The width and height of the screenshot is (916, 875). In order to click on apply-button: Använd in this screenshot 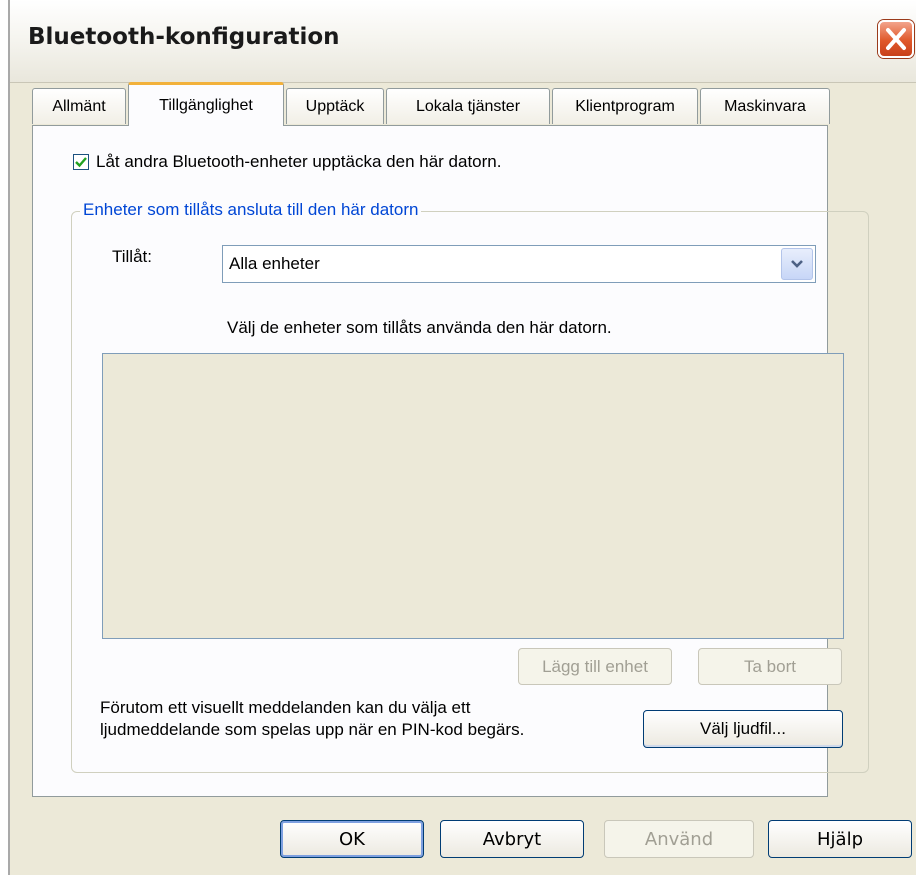, I will do `click(679, 839)`.